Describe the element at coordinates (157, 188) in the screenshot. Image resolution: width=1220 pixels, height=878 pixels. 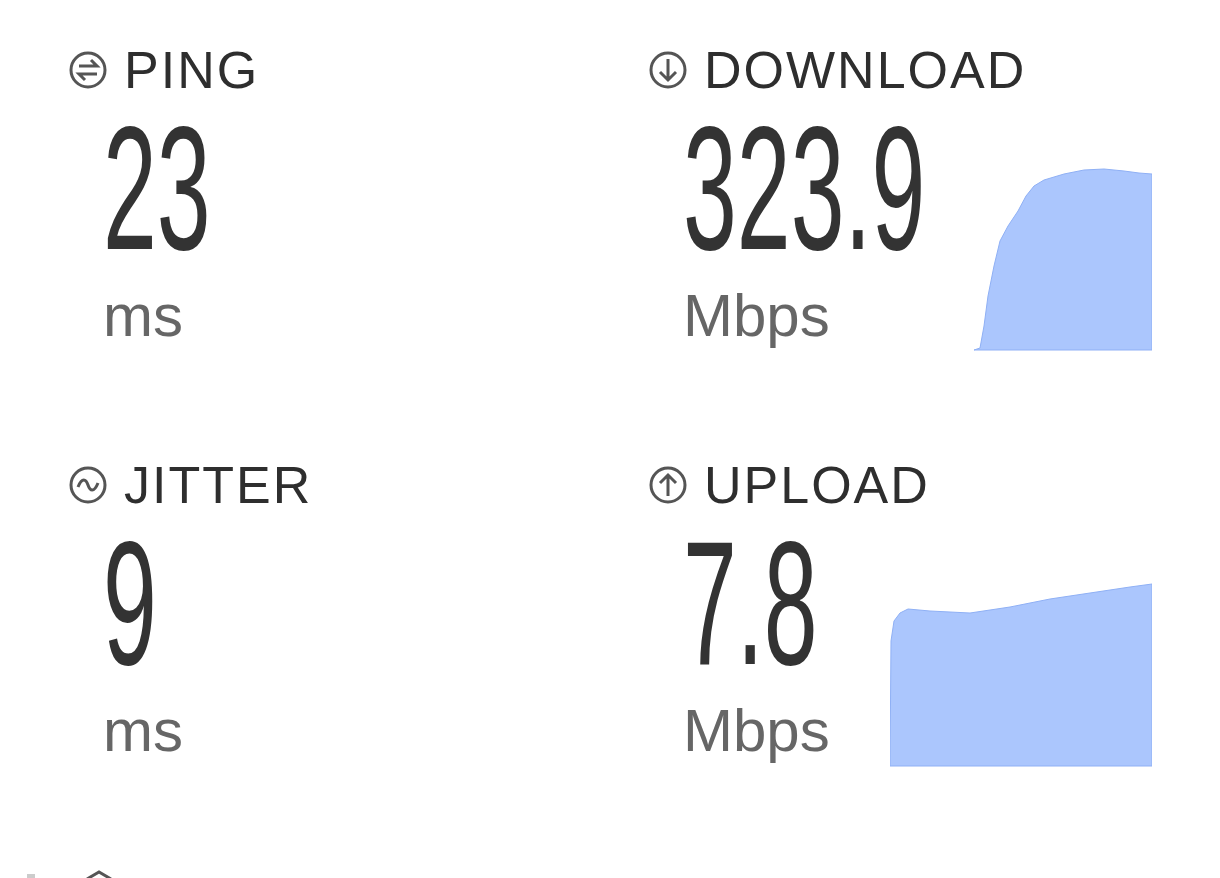
I see `metric-value: 23` at that location.